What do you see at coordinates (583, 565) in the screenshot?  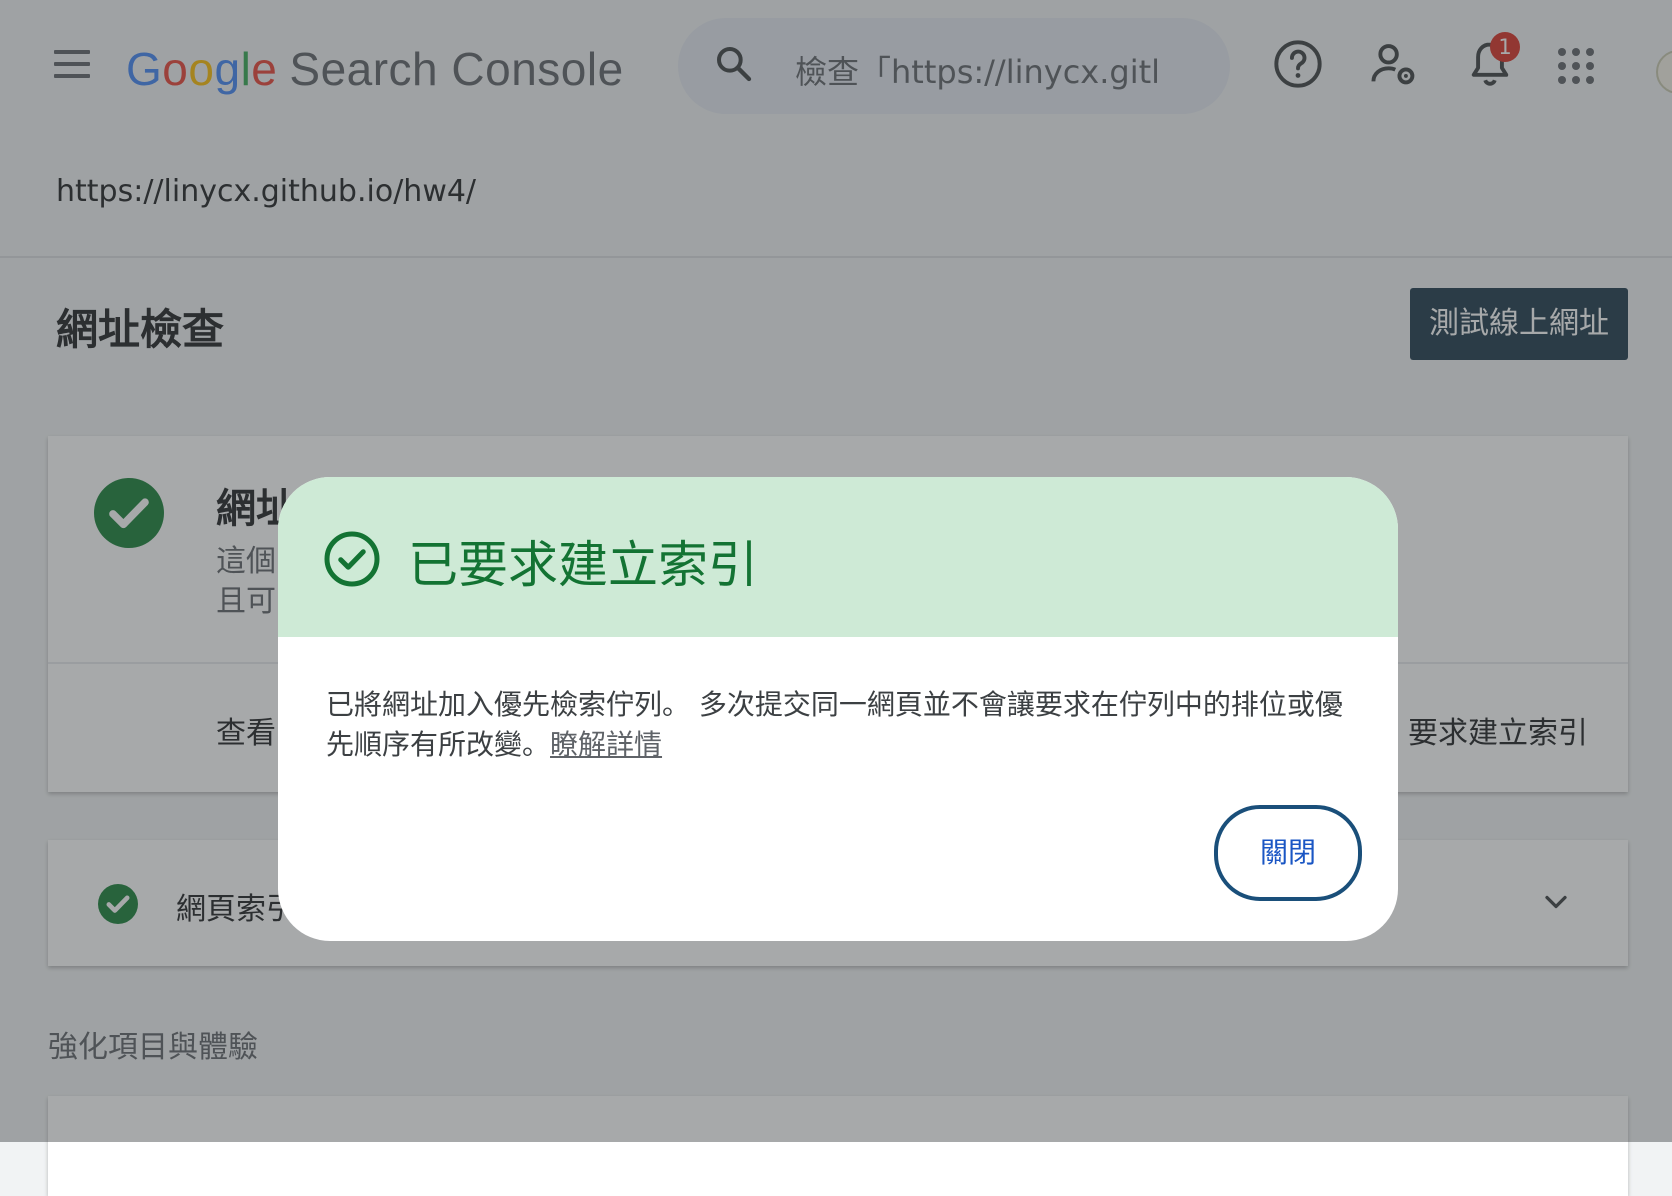 I see `dialog-title: 已要求建立索引` at bounding box center [583, 565].